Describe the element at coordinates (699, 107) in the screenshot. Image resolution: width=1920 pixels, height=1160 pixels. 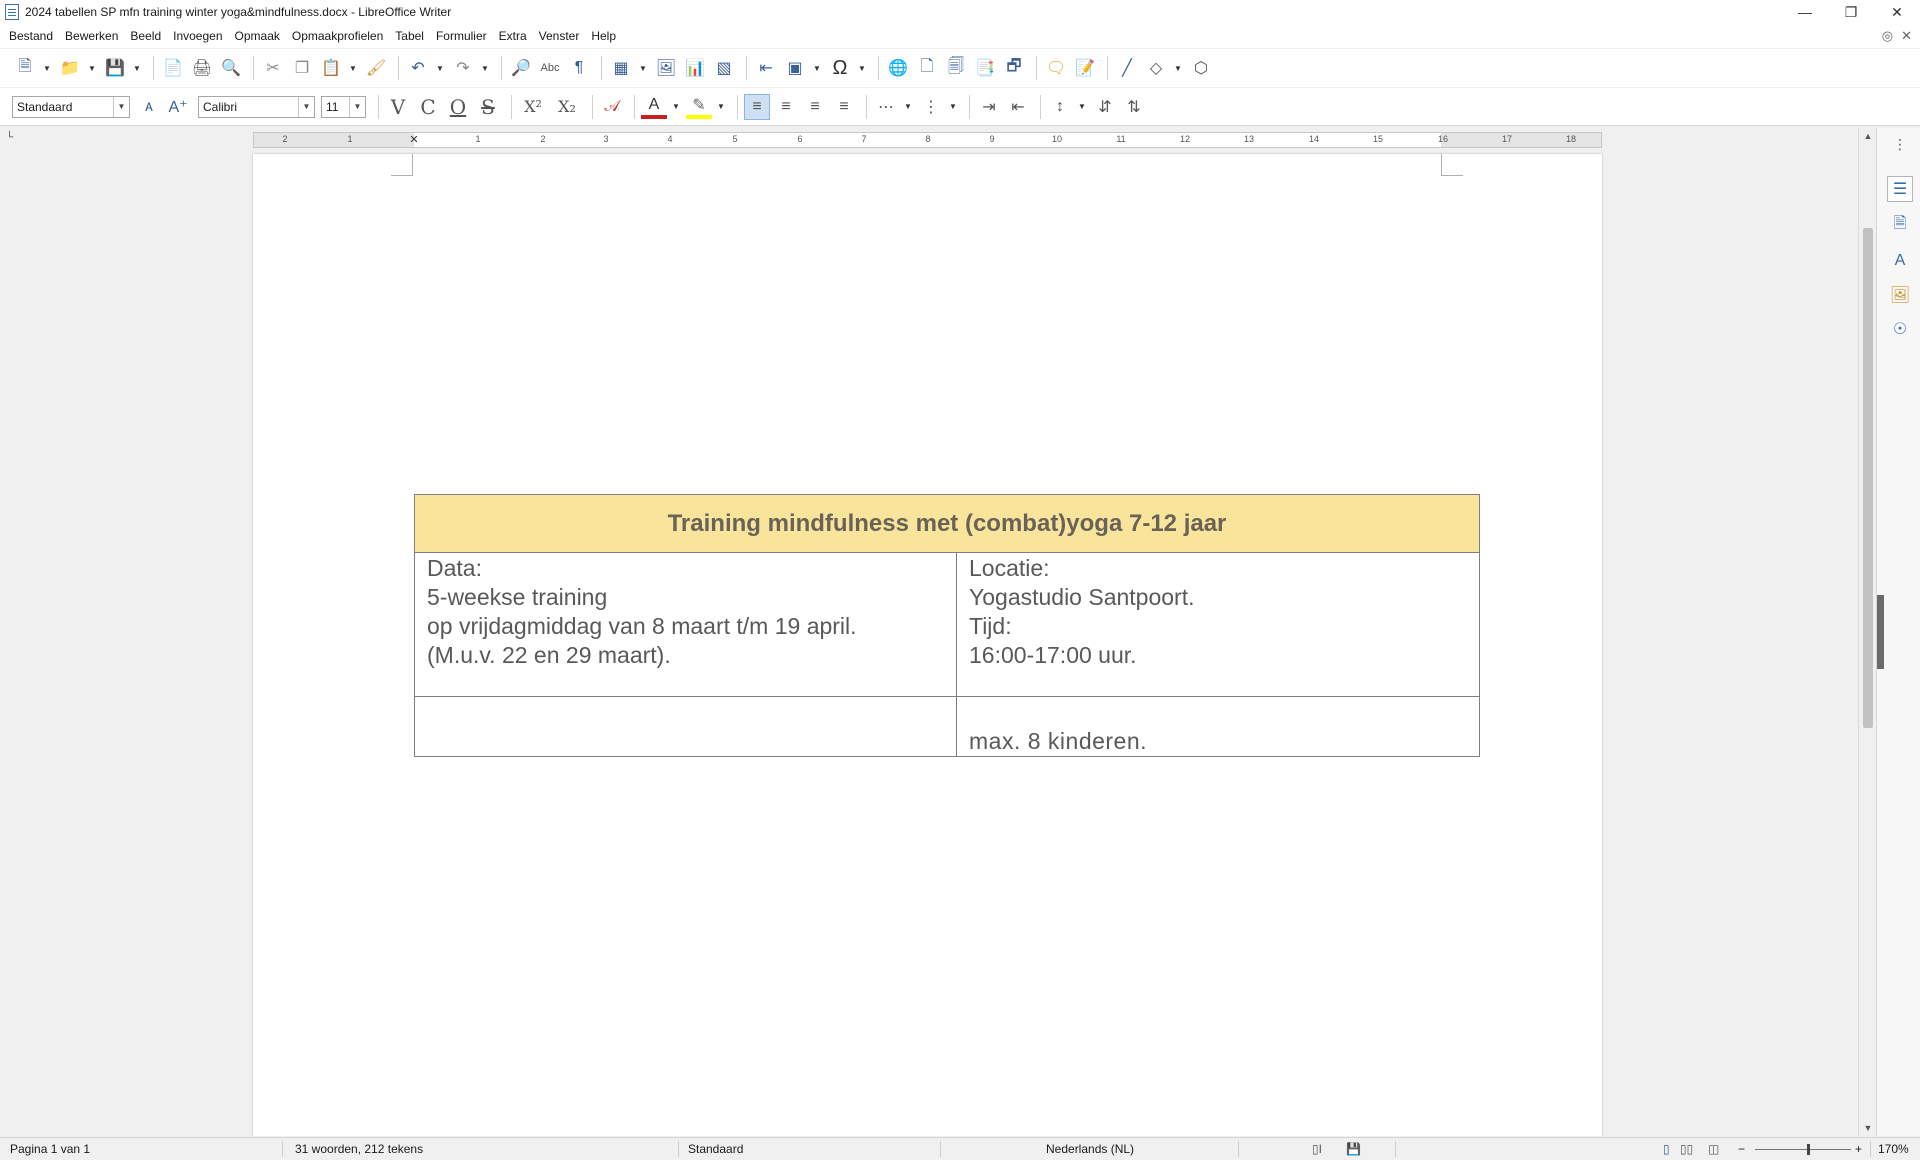
I see `highlight-color-icon: ✎` at that location.